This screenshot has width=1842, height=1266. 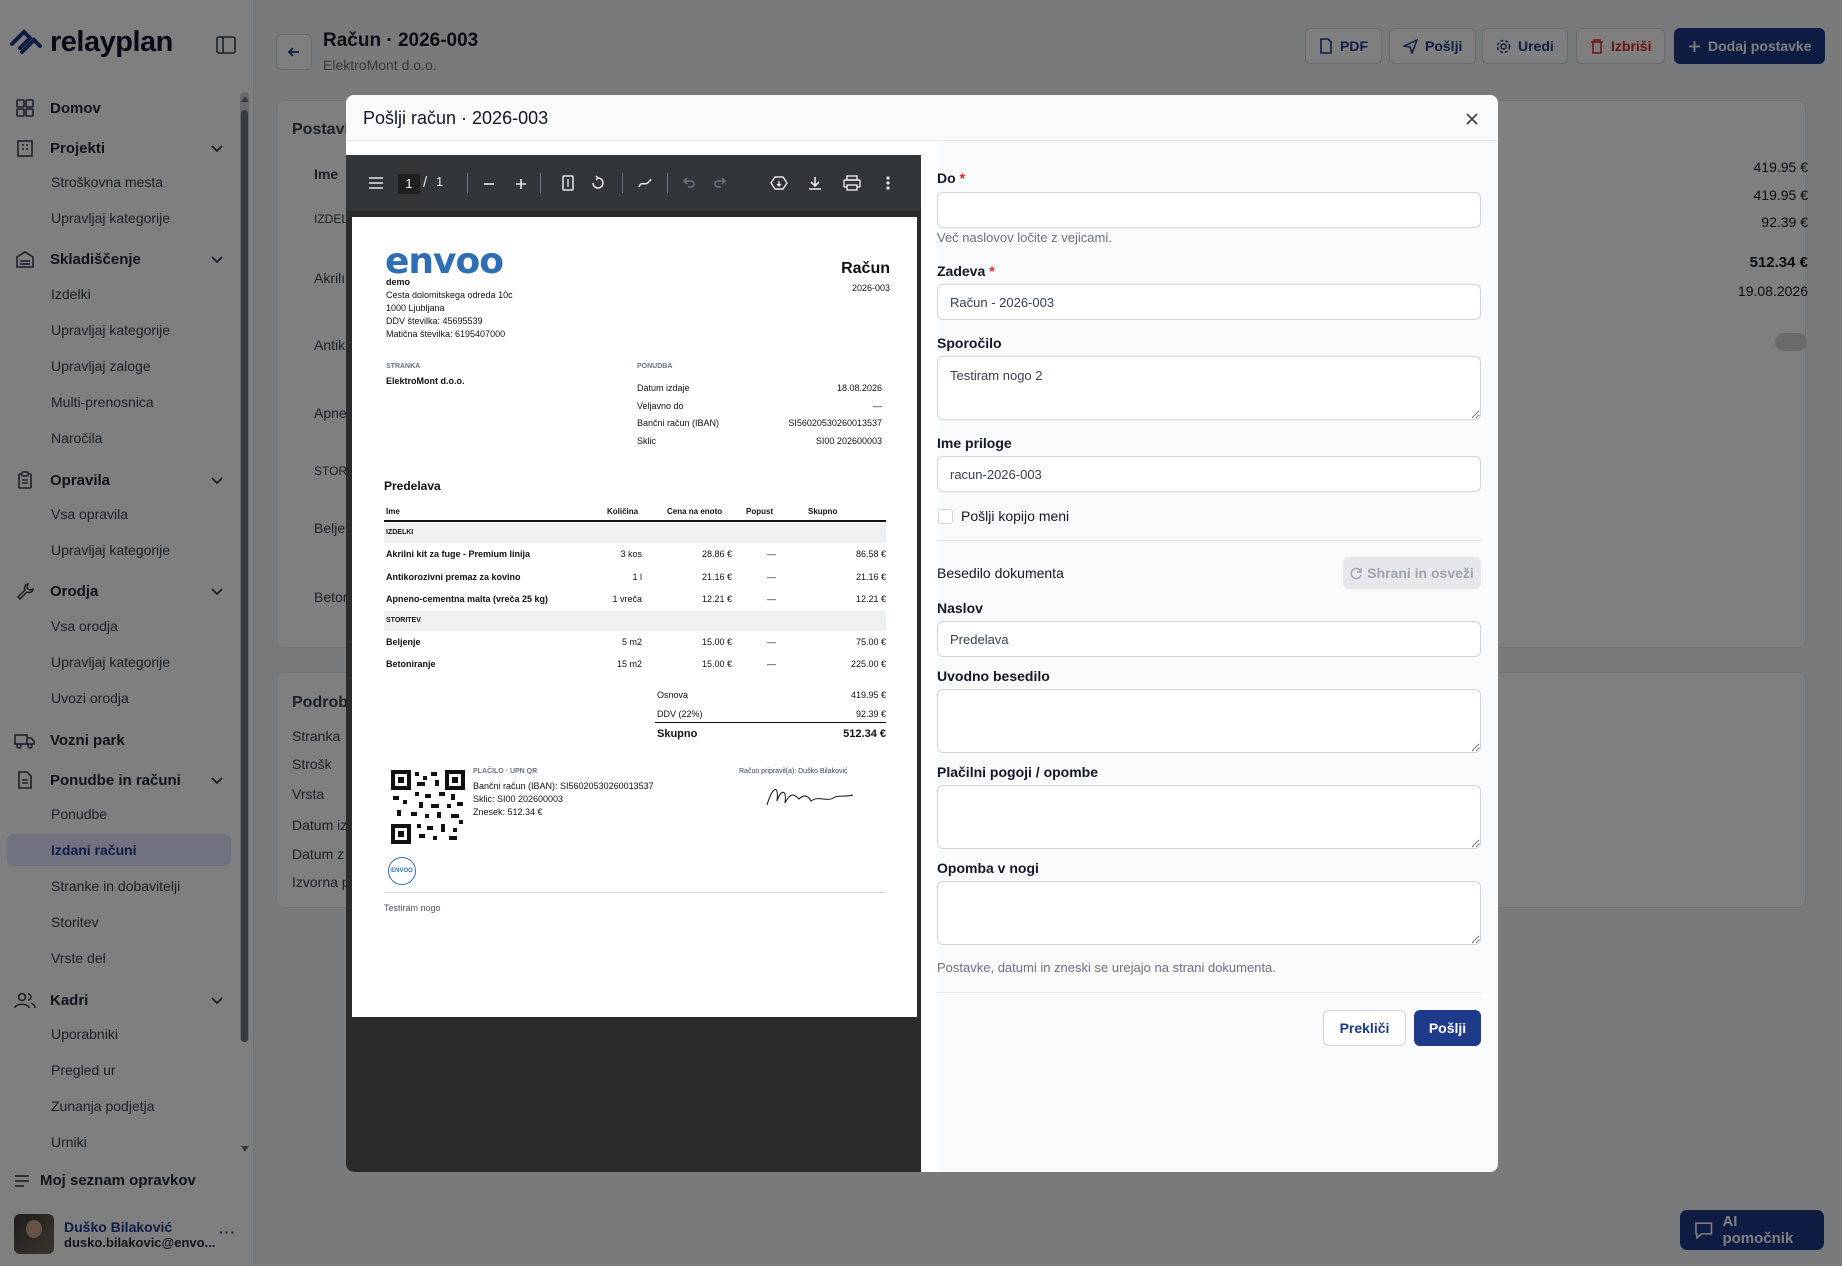 I want to click on company-address: Matična številka: 6195407000, so click(x=446, y=334).